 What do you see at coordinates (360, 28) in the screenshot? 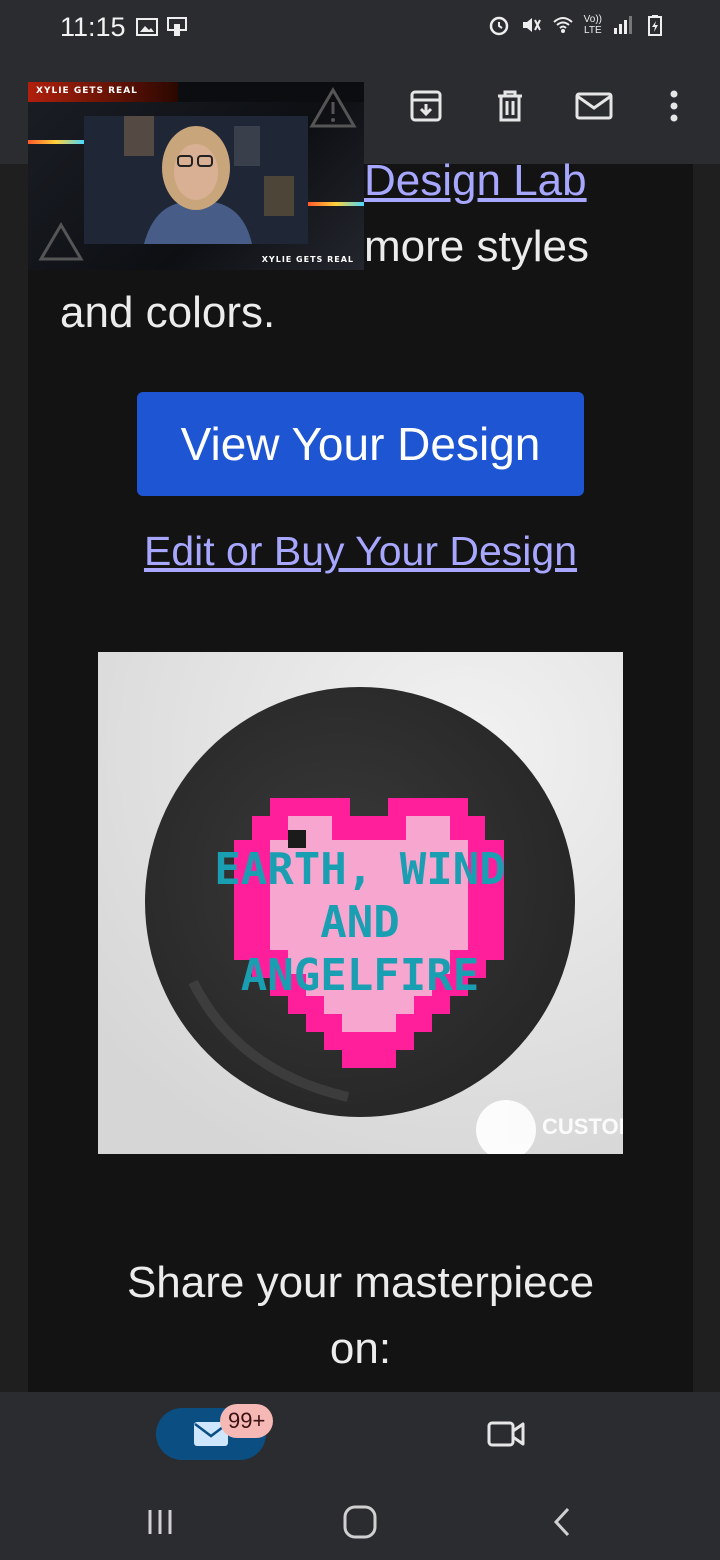
I see `status-bar: 11:15 Vo)) LTE` at bounding box center [360, 28].